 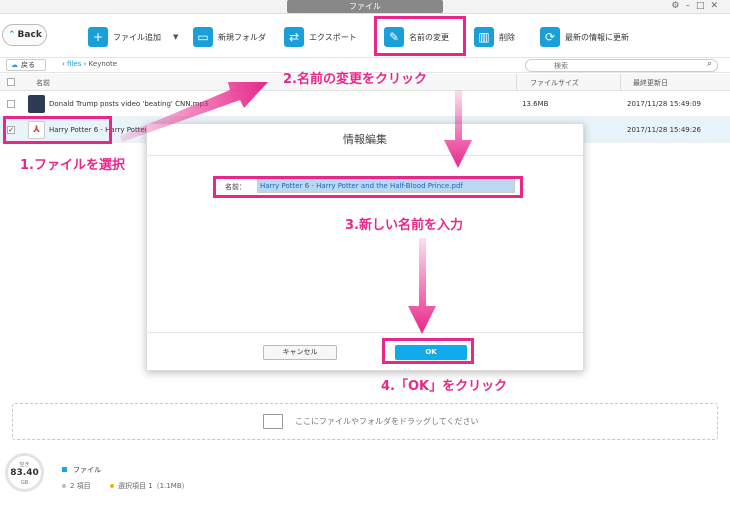 What do you see at coordinates (57, 130) in the screenshot?
I see `highlight-selected-file` at bounding box center [57, 130].